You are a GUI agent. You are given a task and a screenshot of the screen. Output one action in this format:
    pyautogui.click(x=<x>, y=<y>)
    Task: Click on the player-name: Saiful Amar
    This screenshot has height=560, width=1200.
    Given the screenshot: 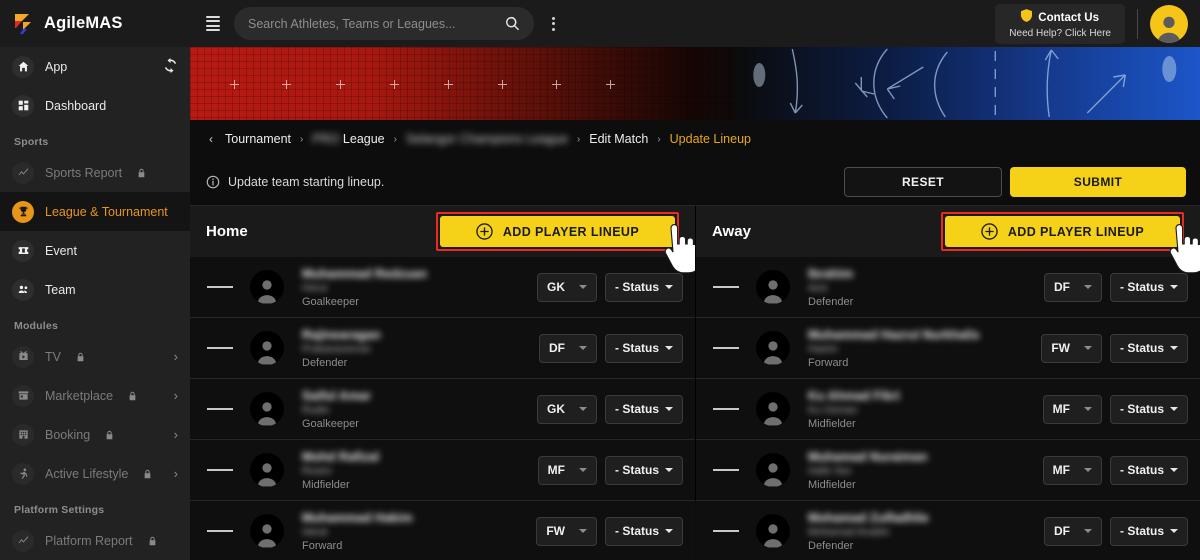 What is the action you would take?
    pyautogui.click(x=337, y=395)
    